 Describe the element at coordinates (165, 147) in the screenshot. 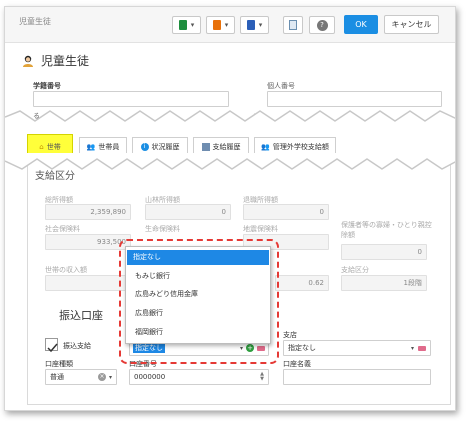

I see `tab-label: 状況履歴` at that location.